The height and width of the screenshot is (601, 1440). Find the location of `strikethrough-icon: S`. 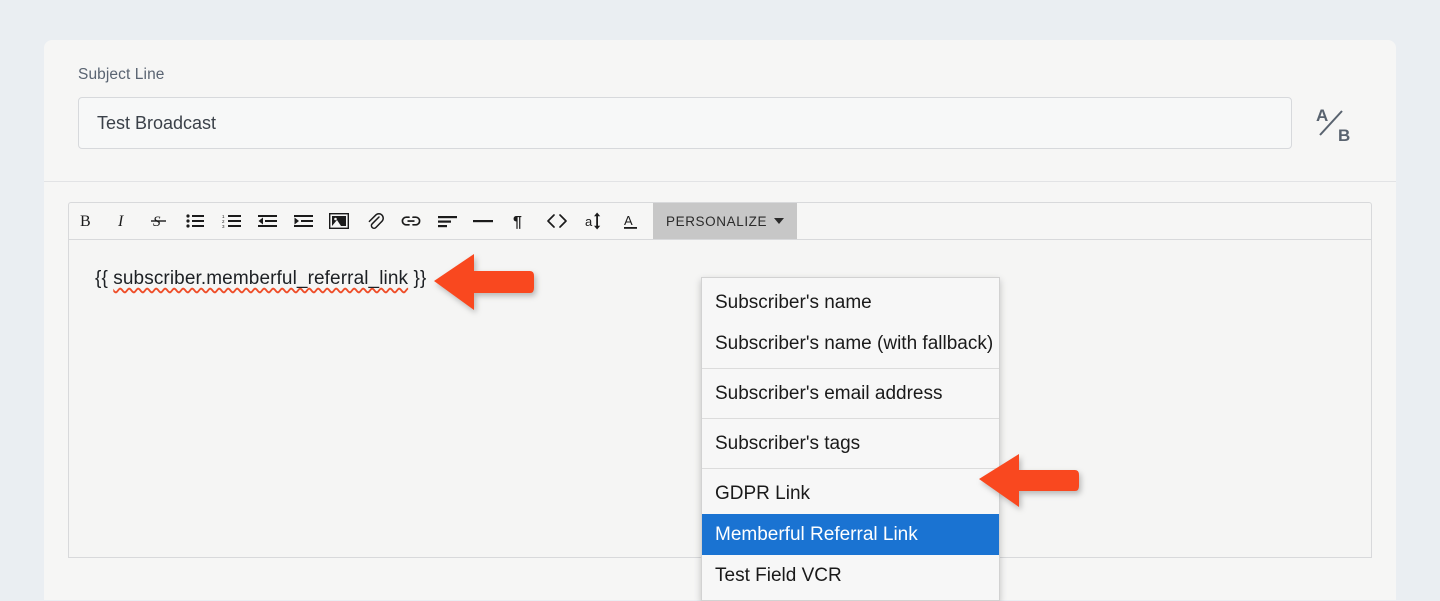

strikethrough-icon: S is located at coordinates (159, 221).